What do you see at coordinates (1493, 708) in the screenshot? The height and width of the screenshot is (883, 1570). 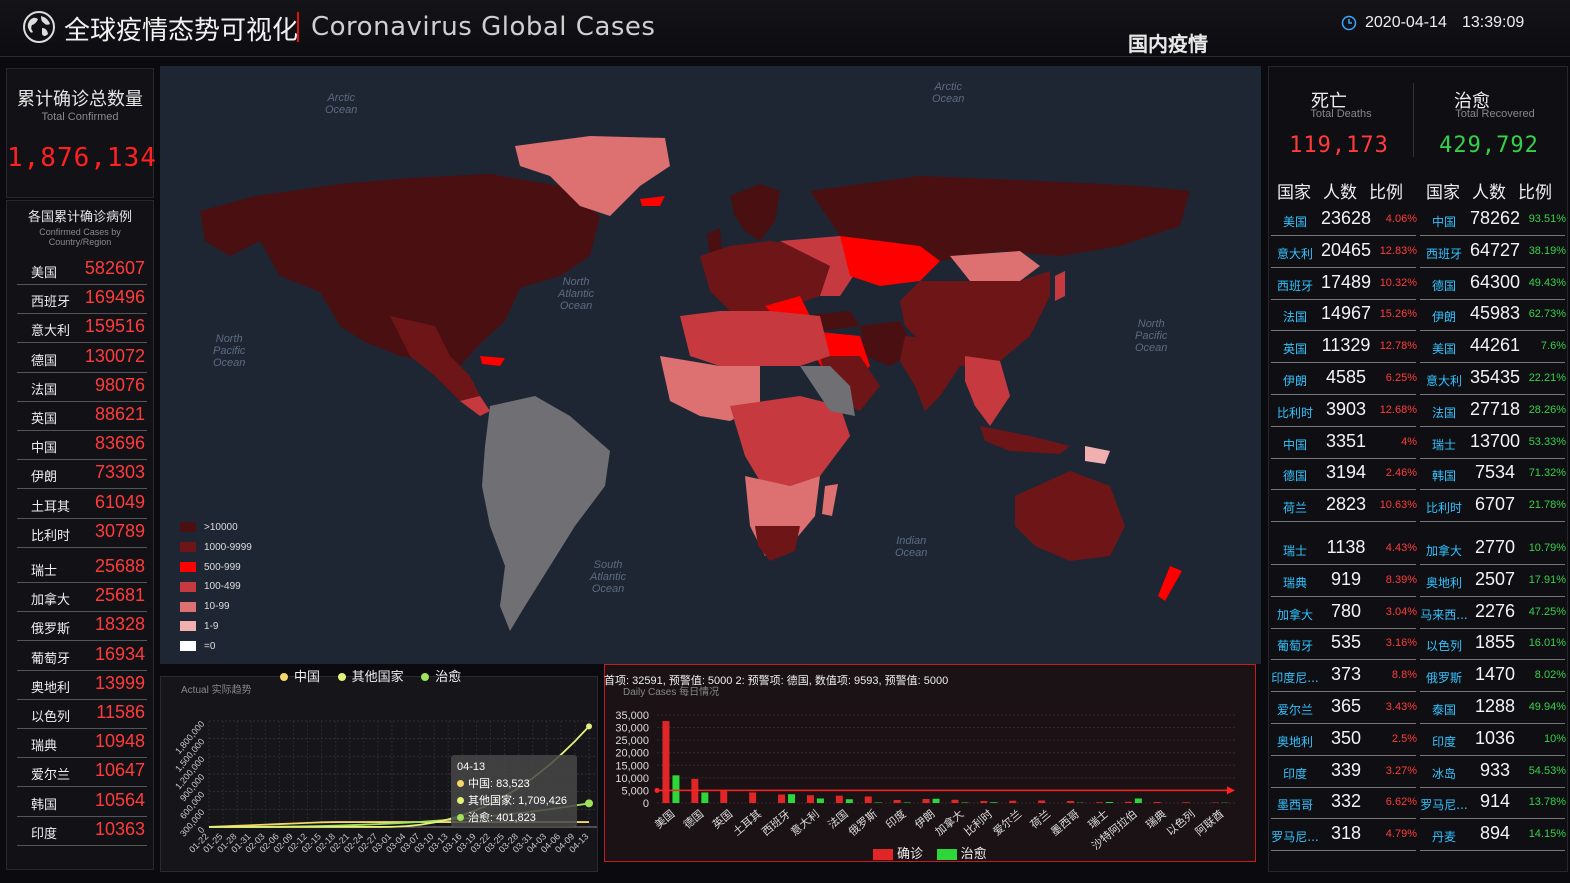 I see `recovered-row: 泰国 1288 49.94%` at bounding box center [1493, 708].